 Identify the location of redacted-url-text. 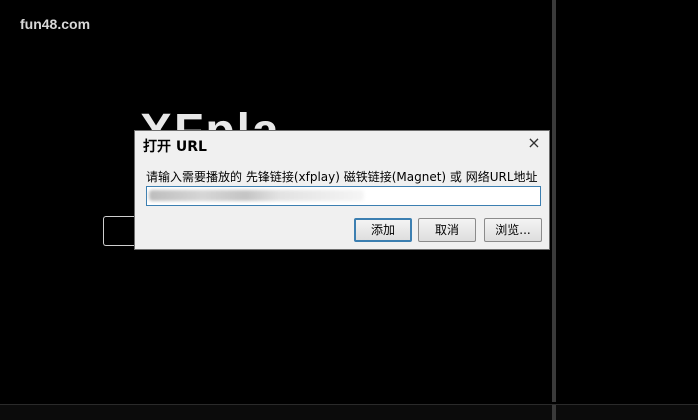
(256, 195).